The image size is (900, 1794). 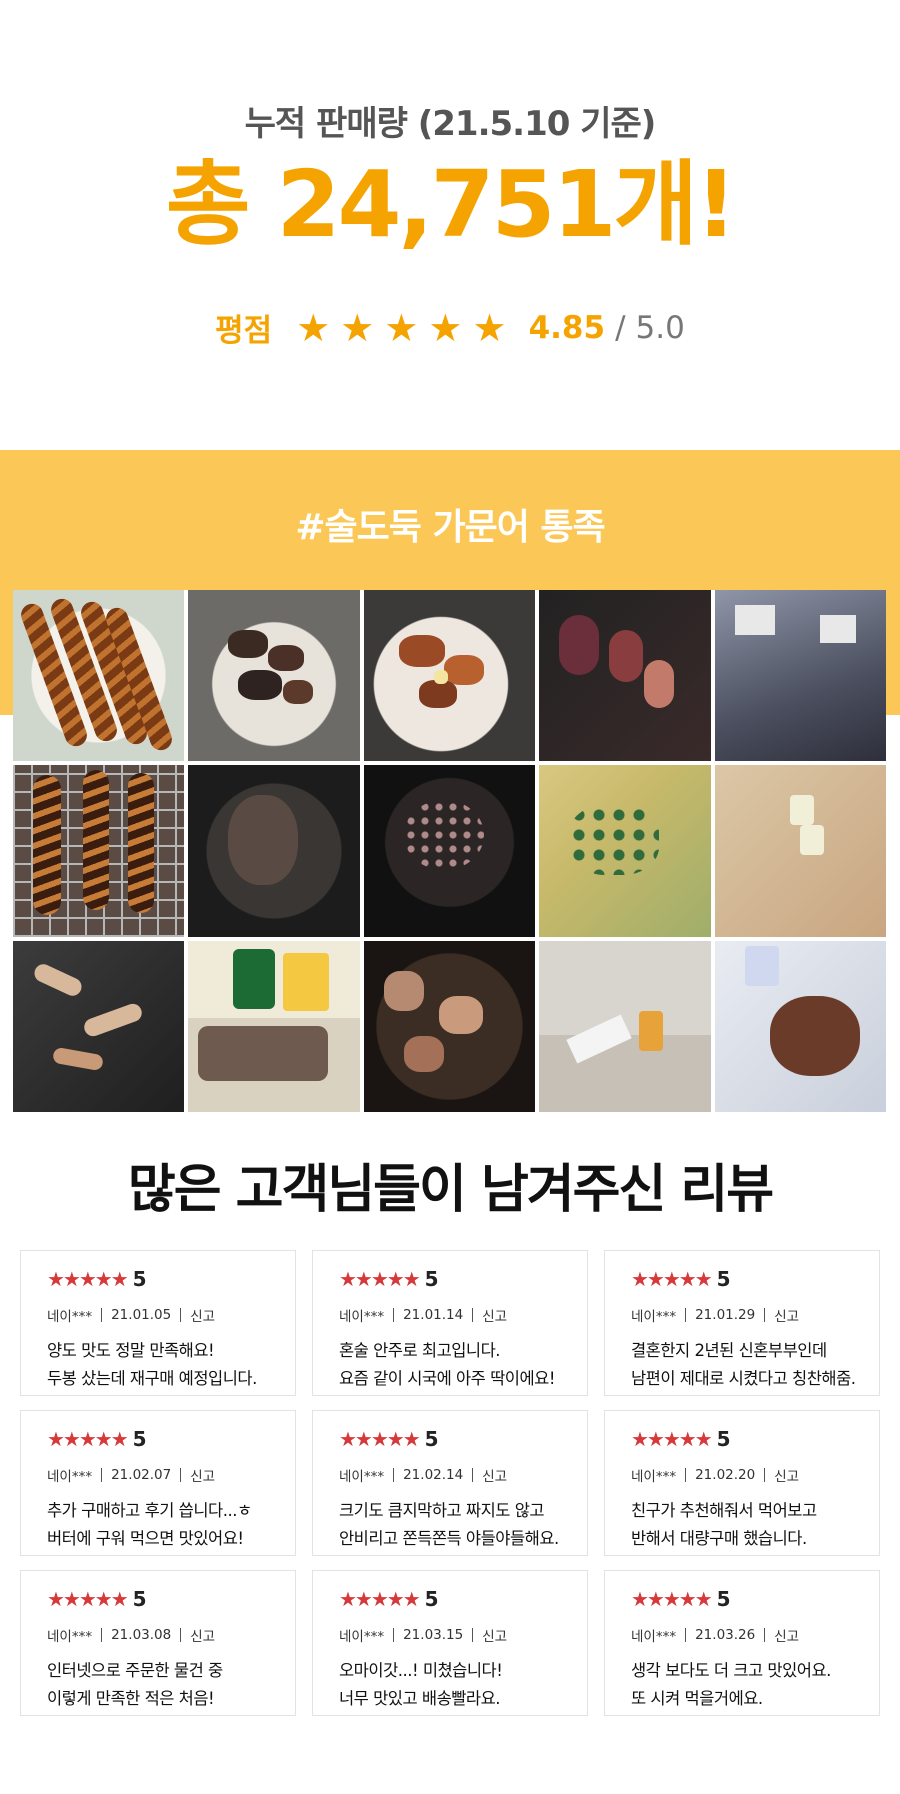 What do you see at coordinates (743, 1378) in the screenshot?
I see `review-line: 남편이 제대로 시켰다고 칭찬해줌.` at bounding box center [743, 1378].